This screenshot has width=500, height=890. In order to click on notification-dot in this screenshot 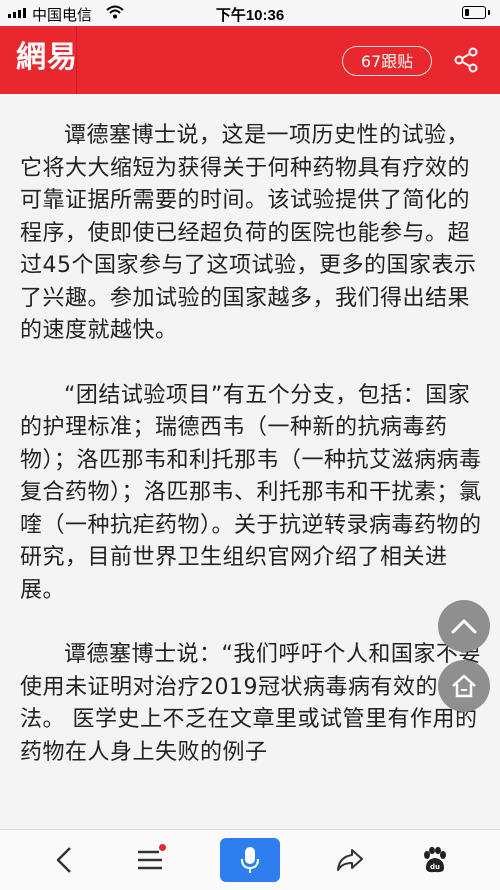, I will do `click(162, 847)`.